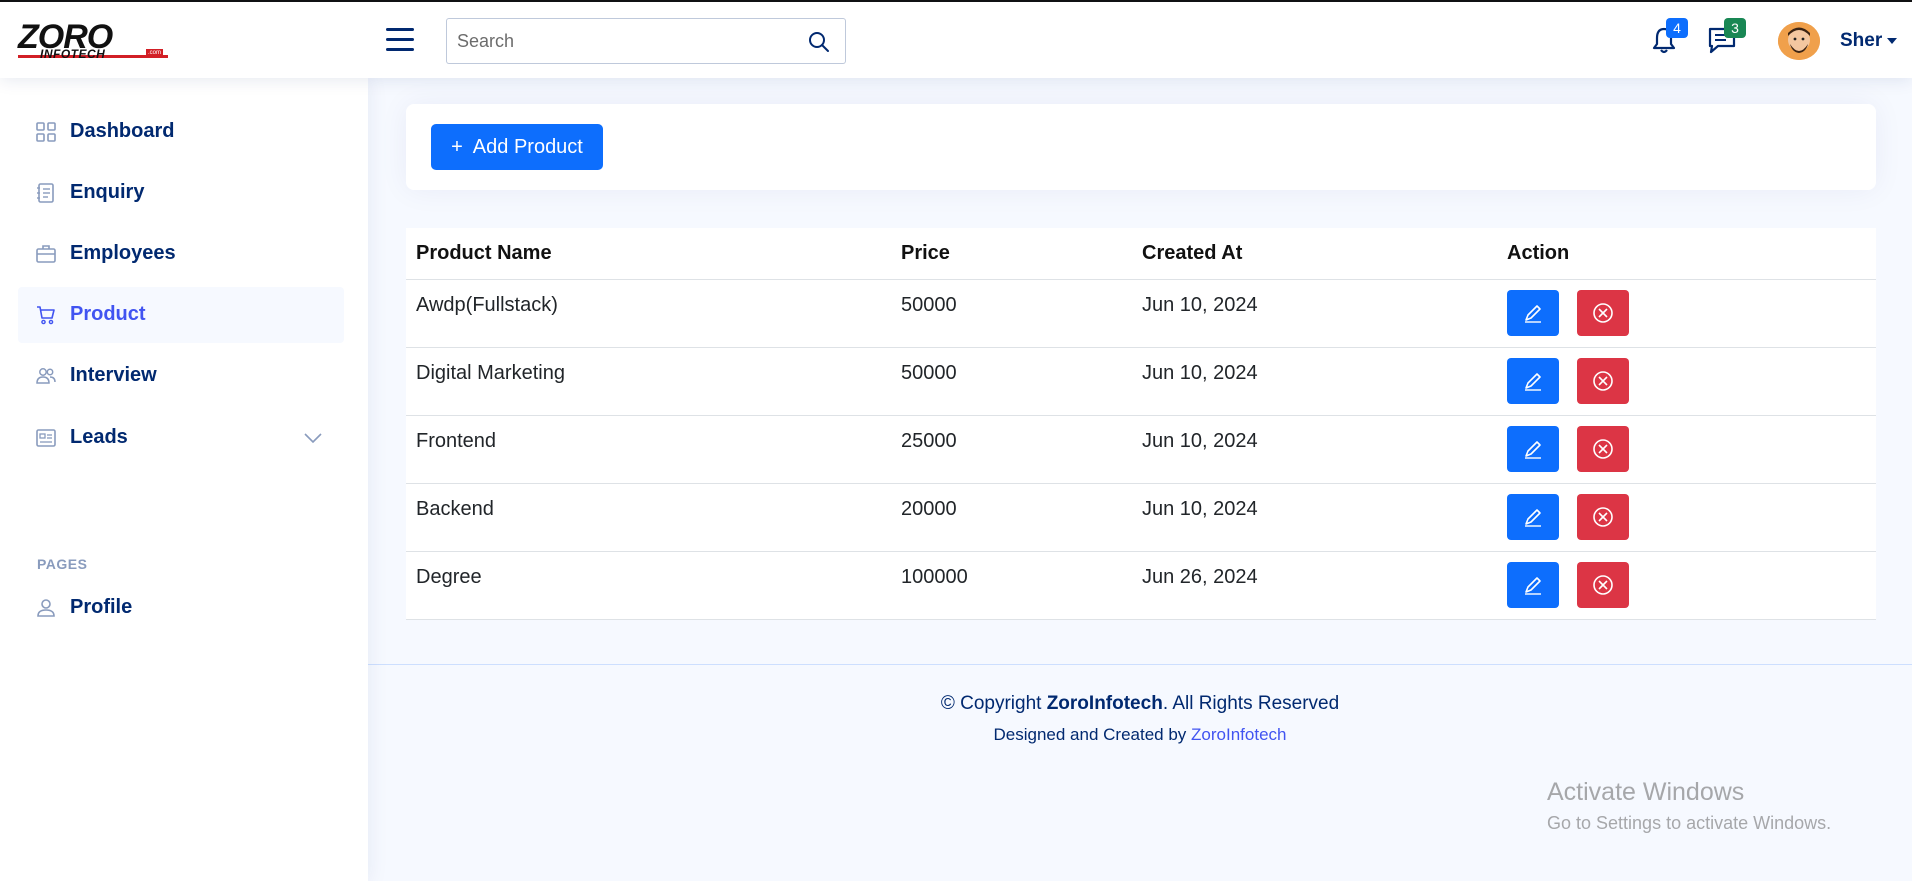 The width and height of the screenshot is (1912, 881). What do you see at coordinates (1314, 585) in the screenshot?
I see `cell-created-at: Jun 26, 2024` at bounding box center [1314, 585].